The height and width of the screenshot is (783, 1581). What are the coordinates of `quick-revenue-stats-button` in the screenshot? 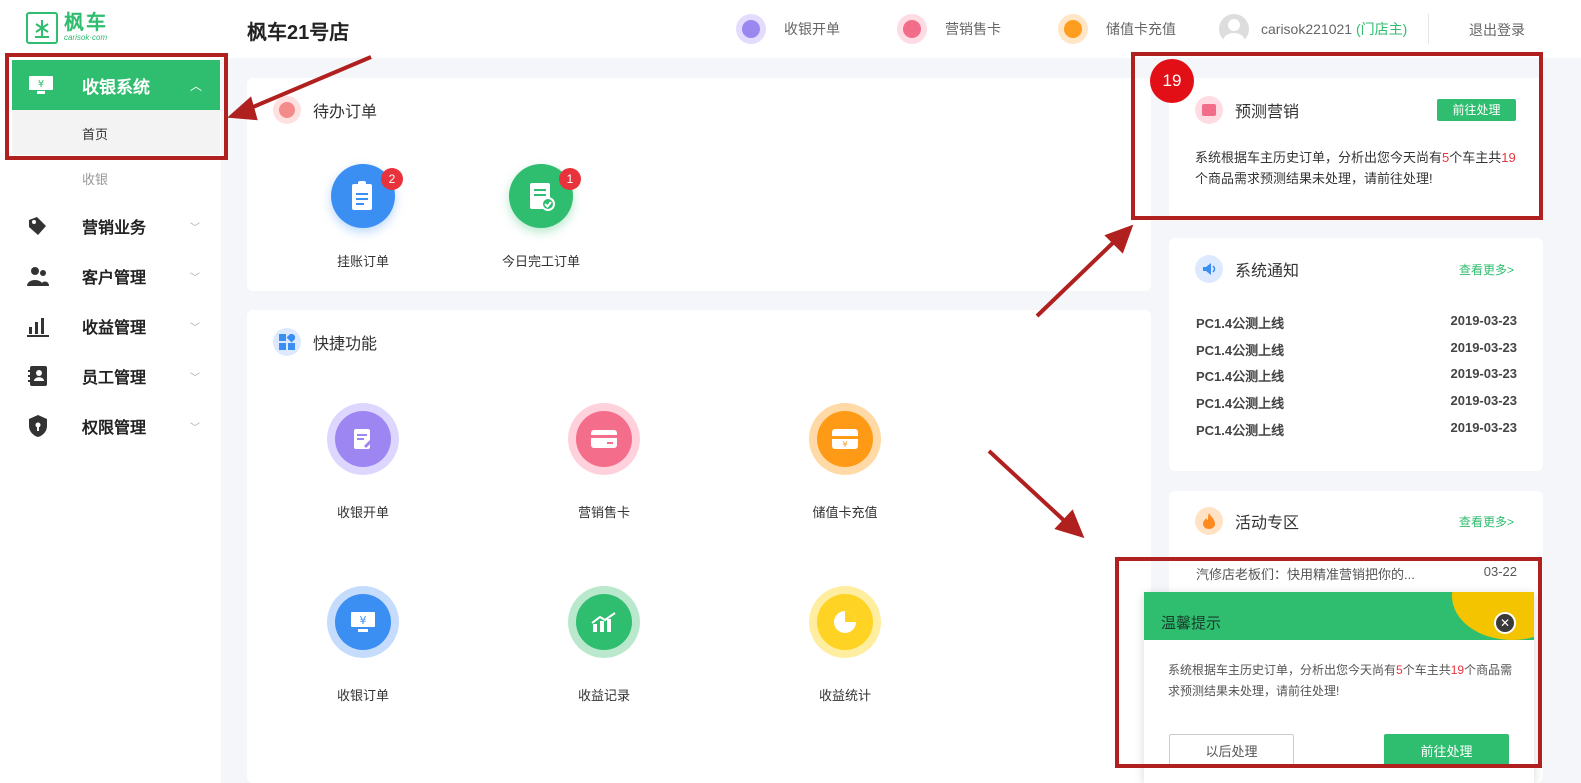 It's located at (845, 622).